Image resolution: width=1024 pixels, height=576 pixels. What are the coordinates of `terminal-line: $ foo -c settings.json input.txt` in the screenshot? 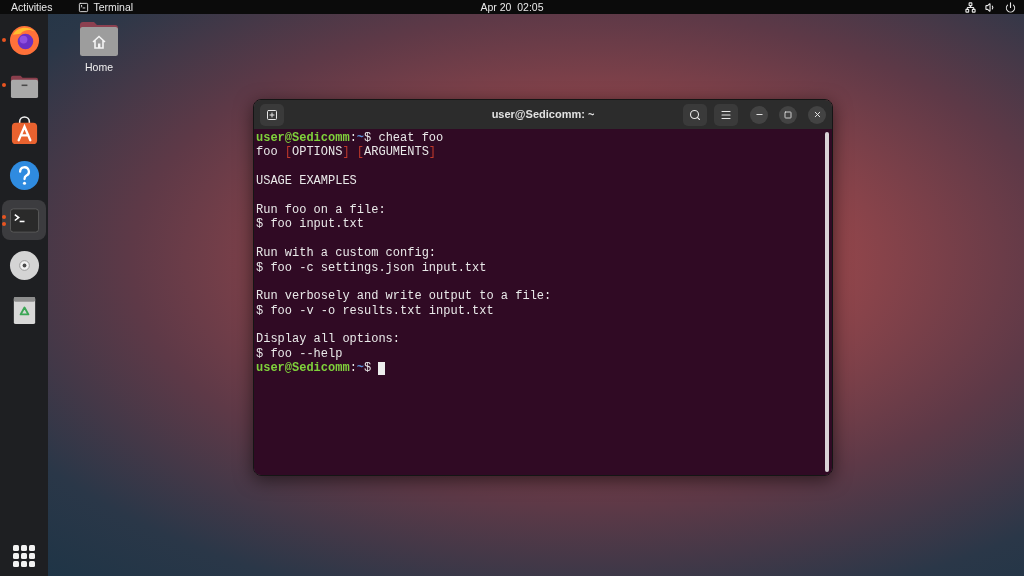 It's located at (371, 267).